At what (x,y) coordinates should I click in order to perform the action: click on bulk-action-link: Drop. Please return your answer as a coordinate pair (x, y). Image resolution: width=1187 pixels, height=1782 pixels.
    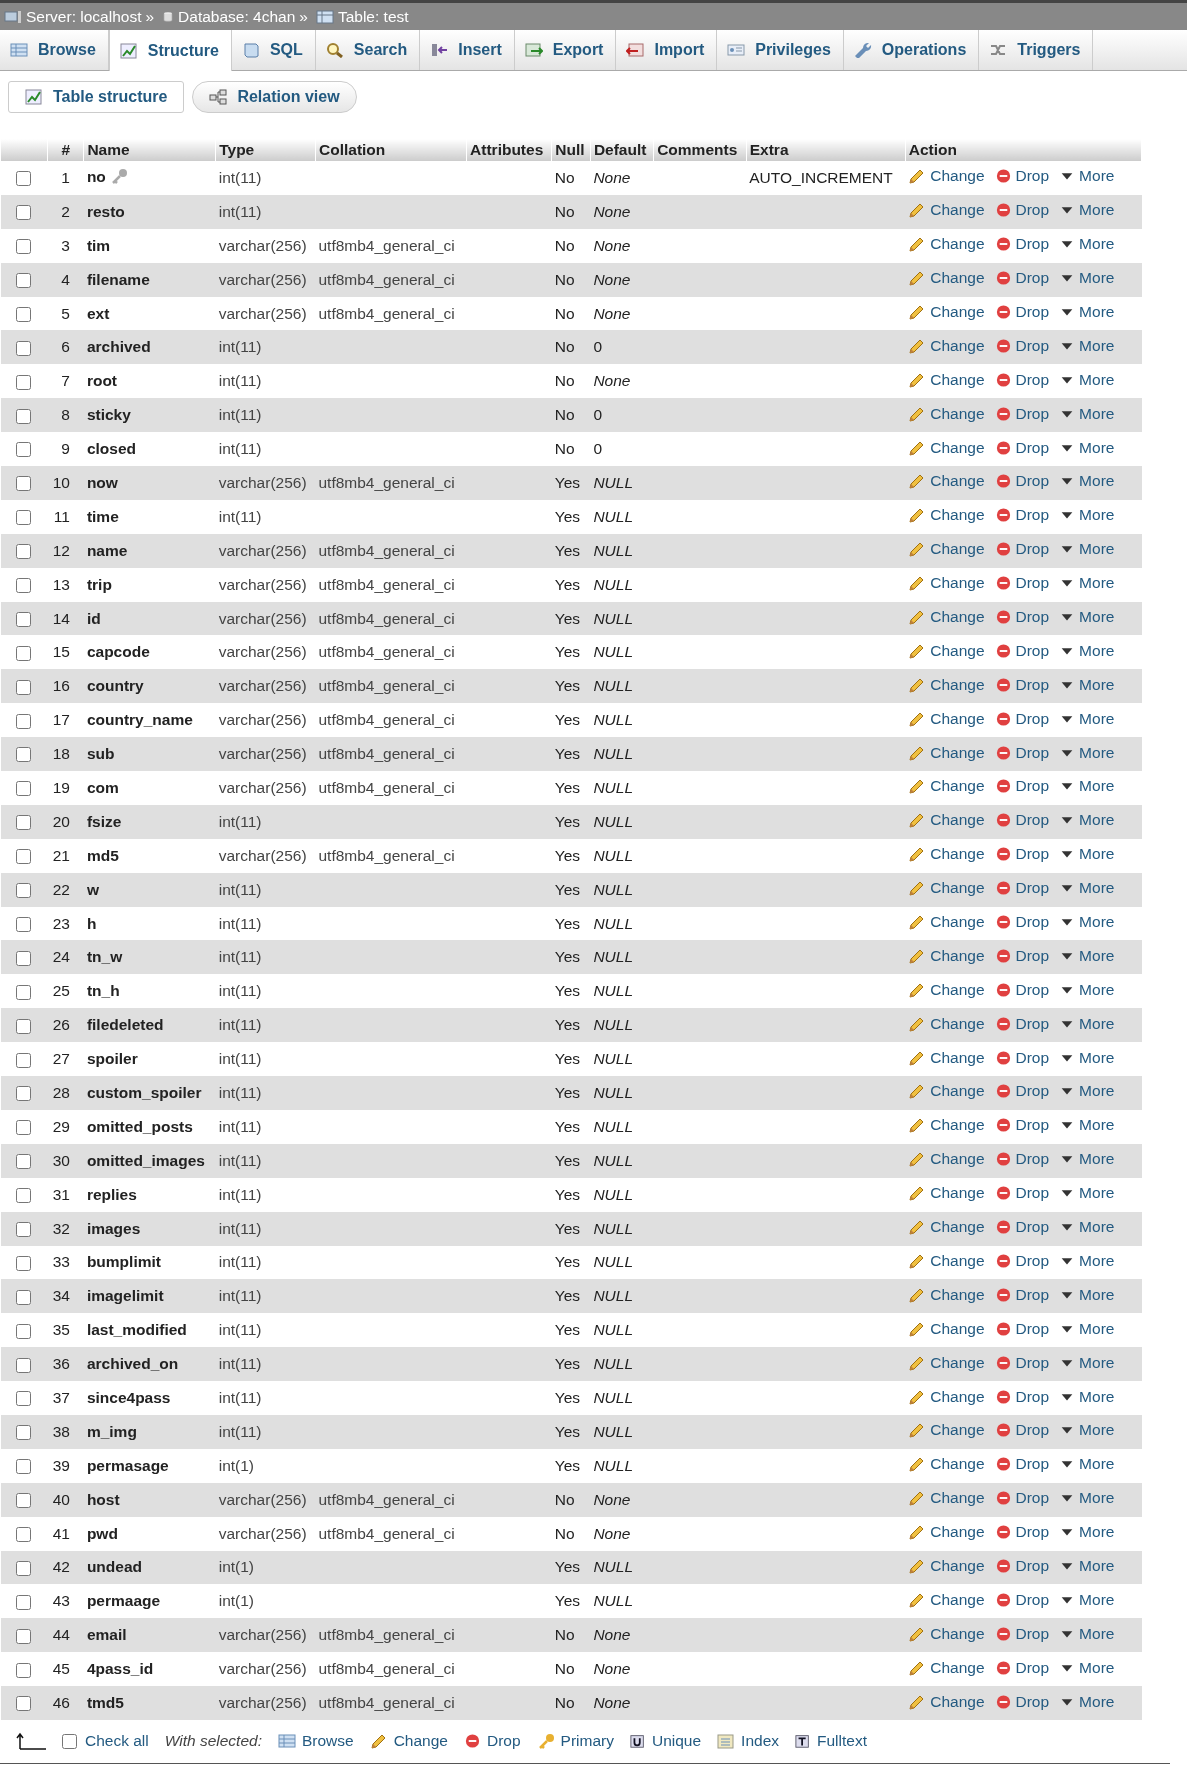
    Looking at the image, I should click on (492, 1741).